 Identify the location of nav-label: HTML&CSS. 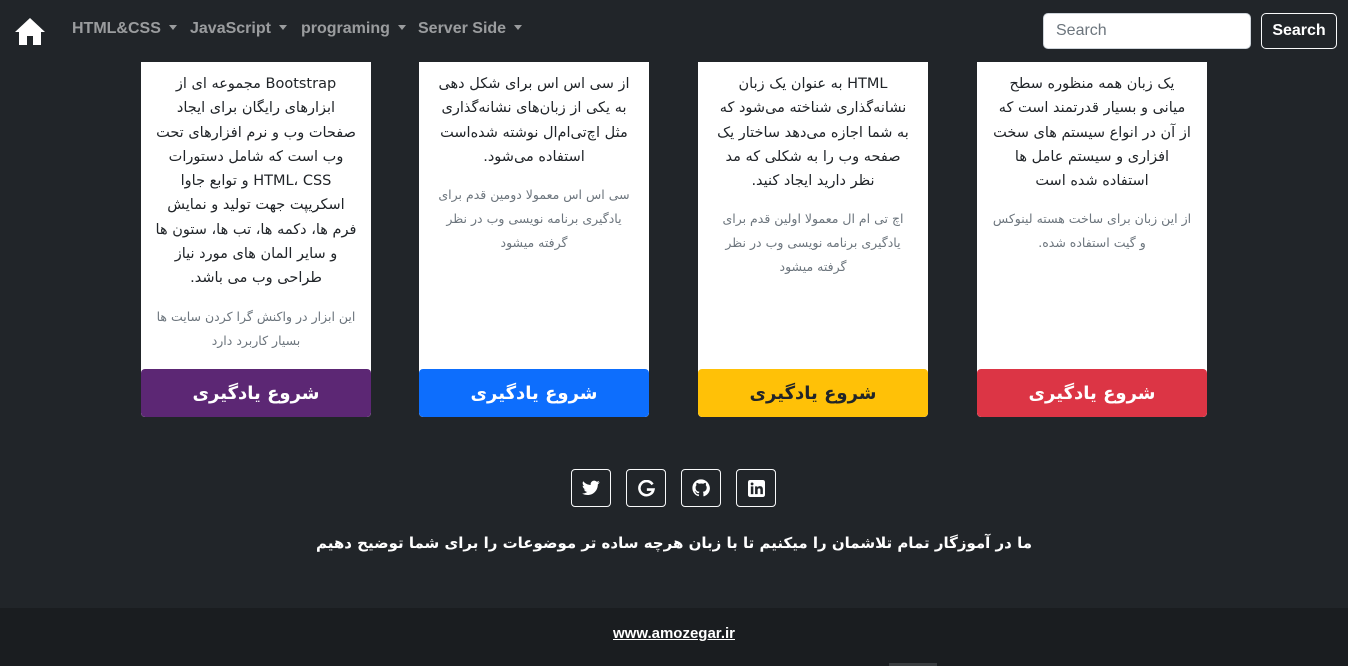
(116, 28).